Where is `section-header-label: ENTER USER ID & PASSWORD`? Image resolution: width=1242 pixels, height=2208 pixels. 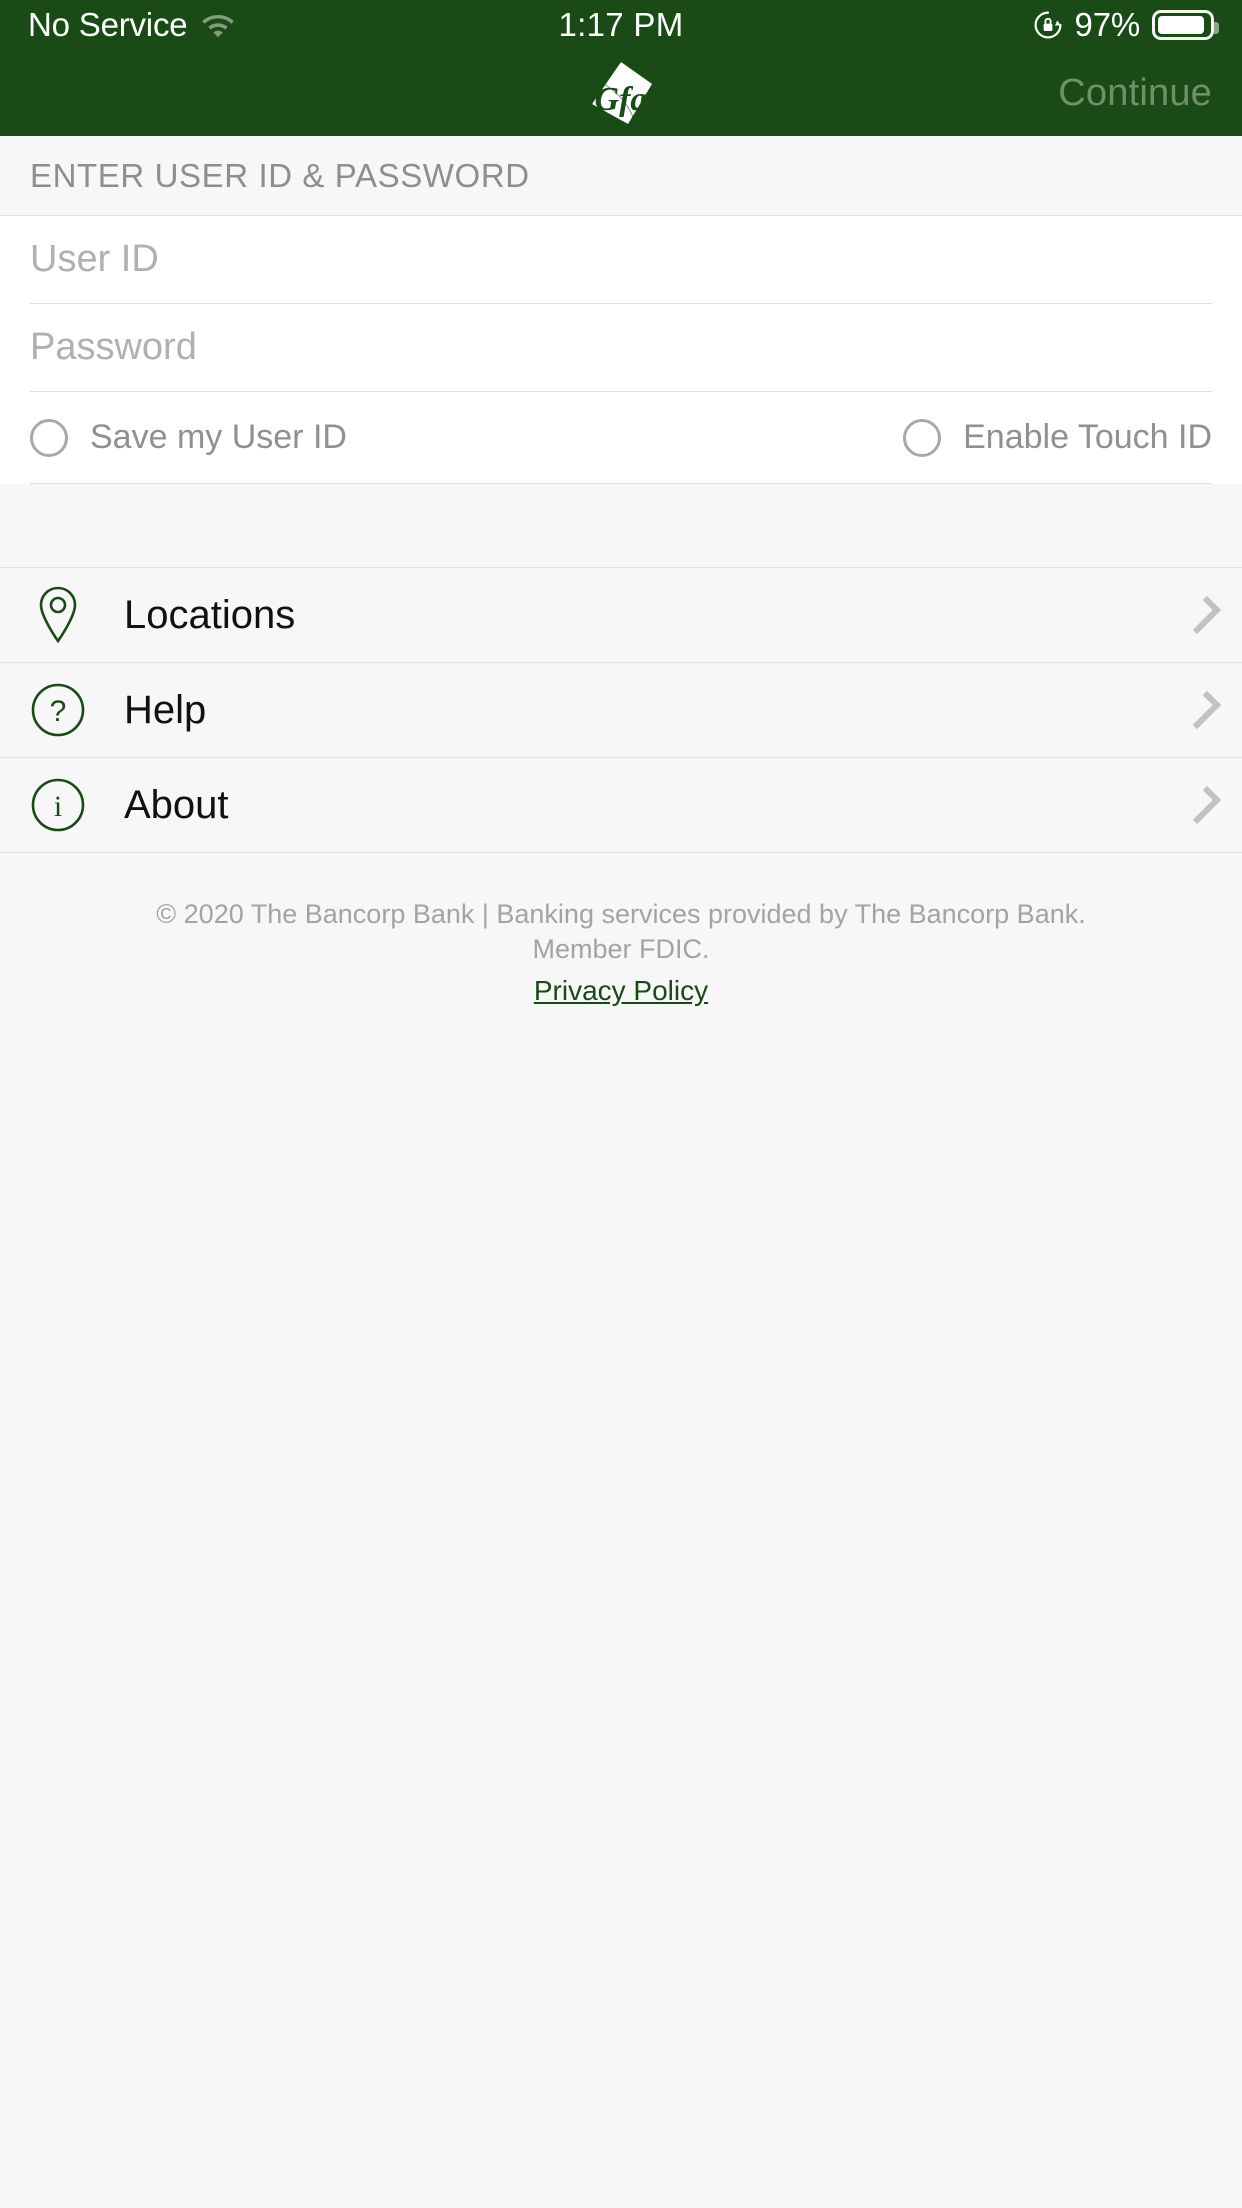 section-header-label: ENTER USER ID & PASSWORD is located at coordinates (280, 175).